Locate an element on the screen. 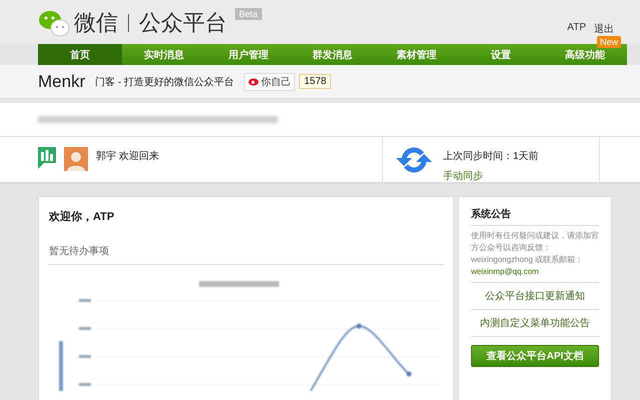 The height and width of the screenshot is (400, 640). announcement-text: 使用时有任何疑问或建议，请添加官方公众号以咨询反馈：weixingongzhong 或联系邮箱： weixinmp@qq.com is located at coordinates (535, 256).